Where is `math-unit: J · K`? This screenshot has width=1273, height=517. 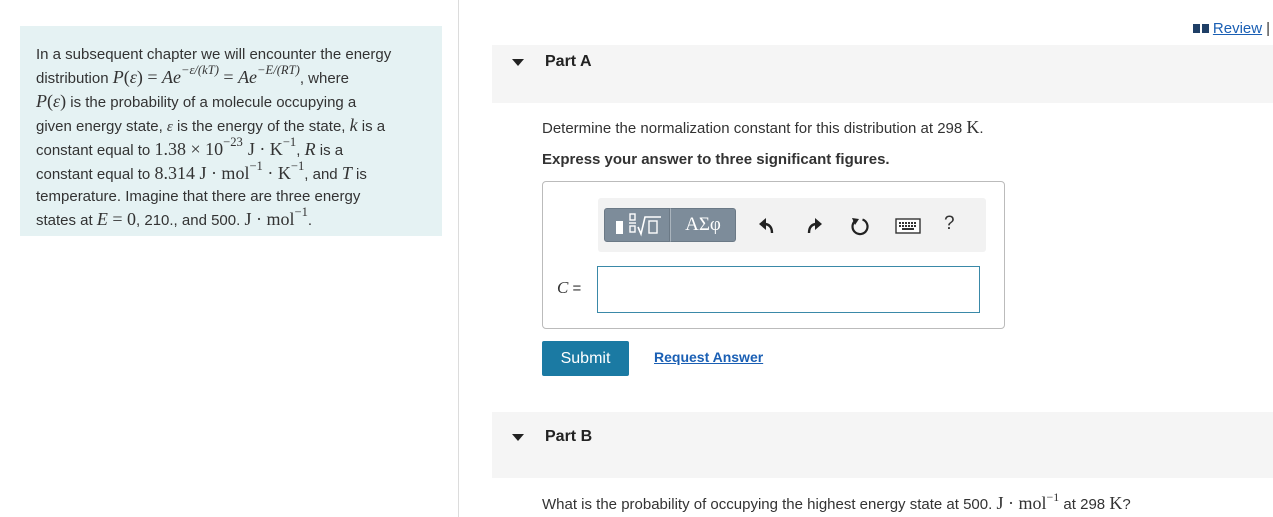
math-unit: J · K is located at coordinates (265, 149).